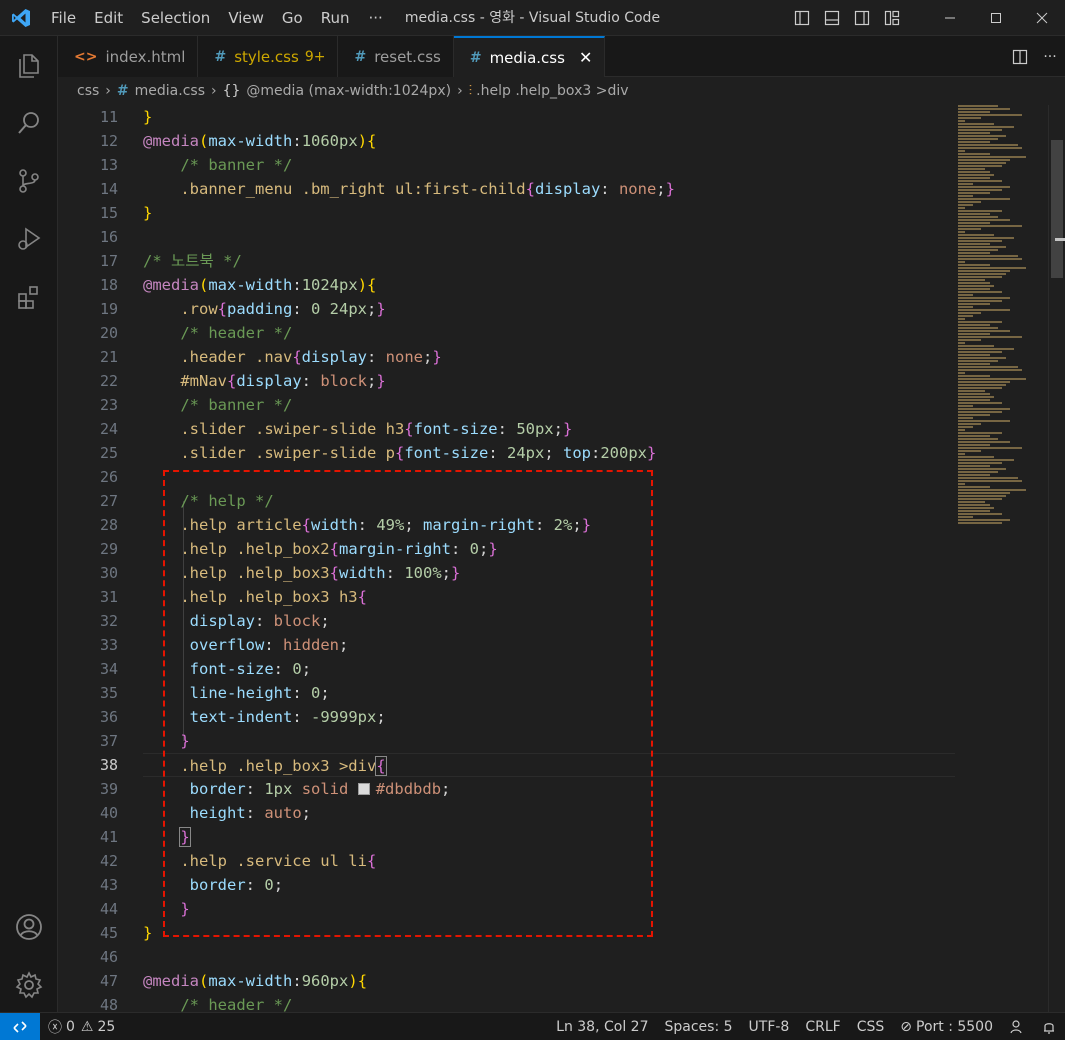 This screenshot has height=1040, width=1065. What do you see at coordinates (699, 1026) in the screenshot?
I see `indentation-setting: Spaces: 5` at bounding box center [699, 1026].